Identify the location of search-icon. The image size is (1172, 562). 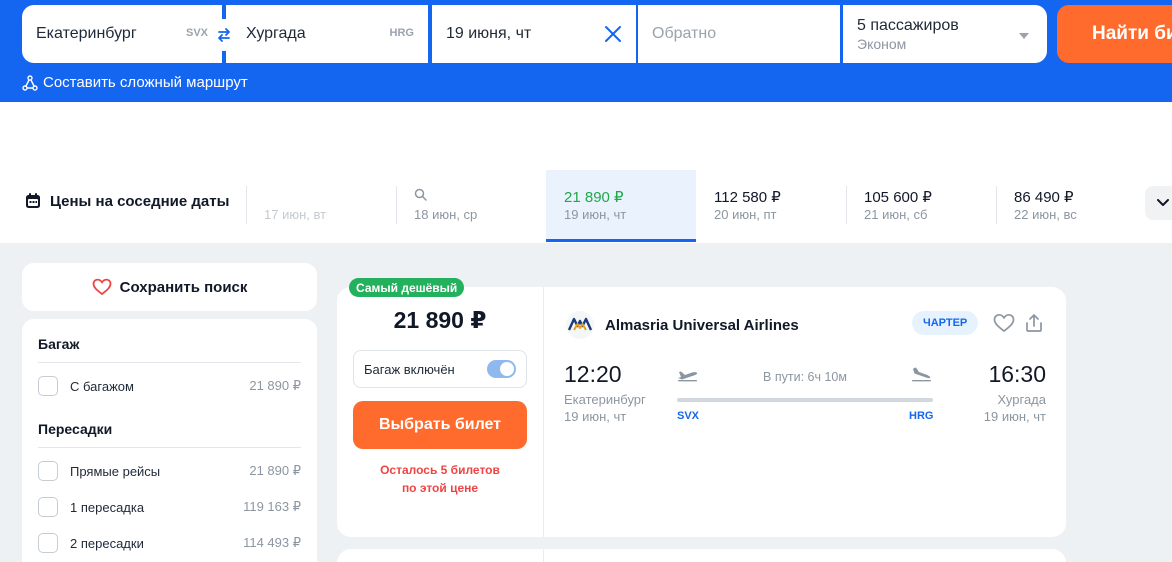
(420, 194).